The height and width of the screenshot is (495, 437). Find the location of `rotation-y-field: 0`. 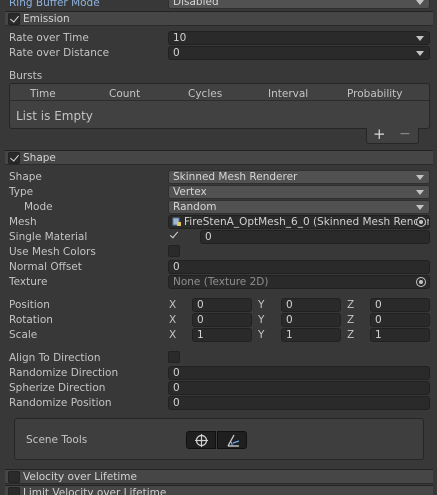

rotation-y-field: 0 is located at coordinates (311, 320).